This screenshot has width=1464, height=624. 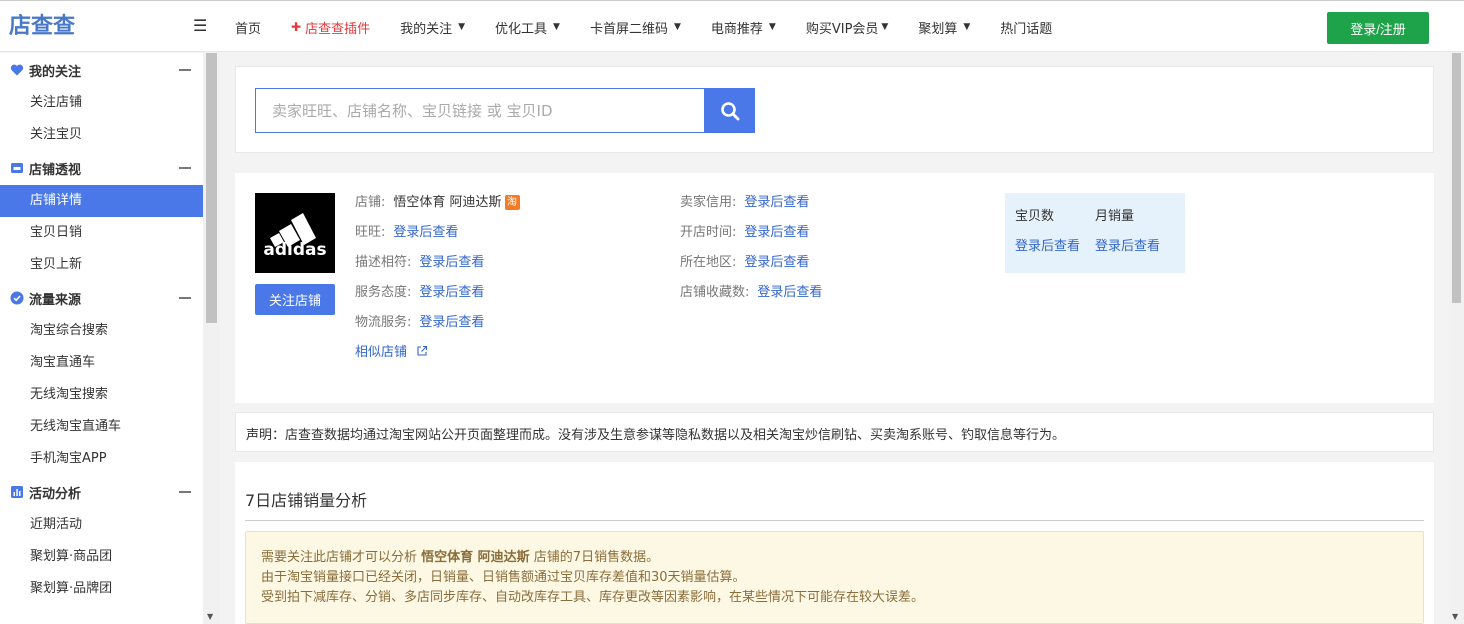 What do you see at coordinates (101, 589) in the screenshot?
I see `sidebar-item-jhs-brand: 聚划算·品牌团` at bounding box center [101, 589].